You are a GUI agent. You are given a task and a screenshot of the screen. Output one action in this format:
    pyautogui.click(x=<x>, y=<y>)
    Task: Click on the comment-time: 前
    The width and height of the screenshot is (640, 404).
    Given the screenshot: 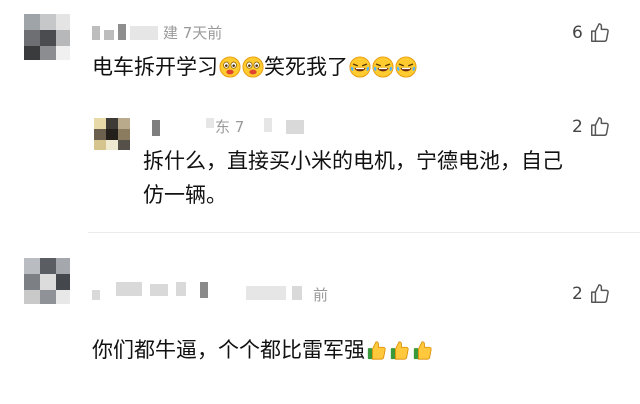 What is the action you would take?
    pyautogui.click(x=321, y=295)
    